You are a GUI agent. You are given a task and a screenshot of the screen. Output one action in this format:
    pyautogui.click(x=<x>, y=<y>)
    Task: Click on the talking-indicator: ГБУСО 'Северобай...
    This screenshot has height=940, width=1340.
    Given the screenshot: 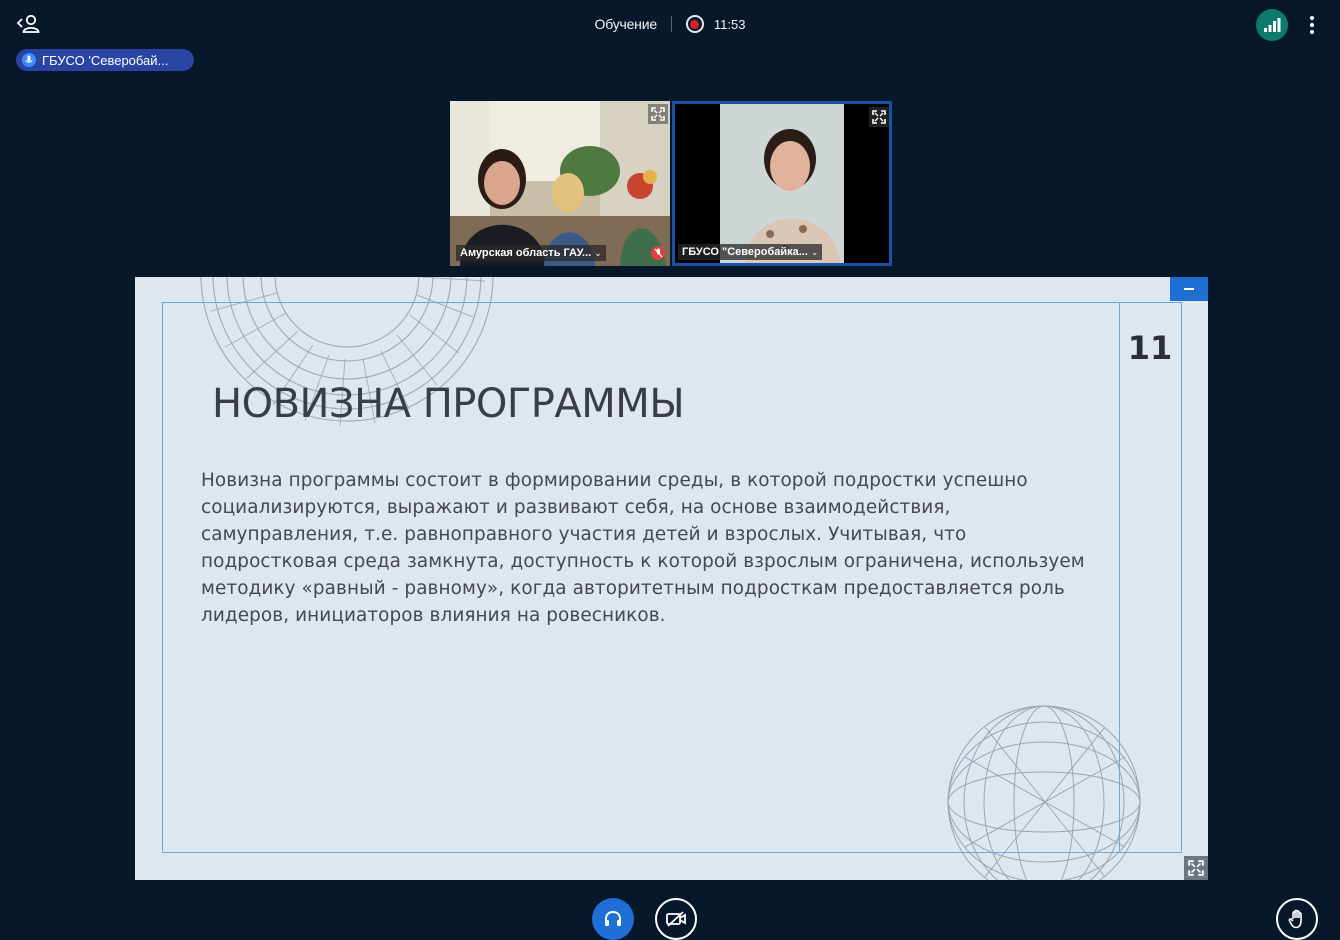 What is the action you would take?
    pyautogui.click(x=105, y=60)
    